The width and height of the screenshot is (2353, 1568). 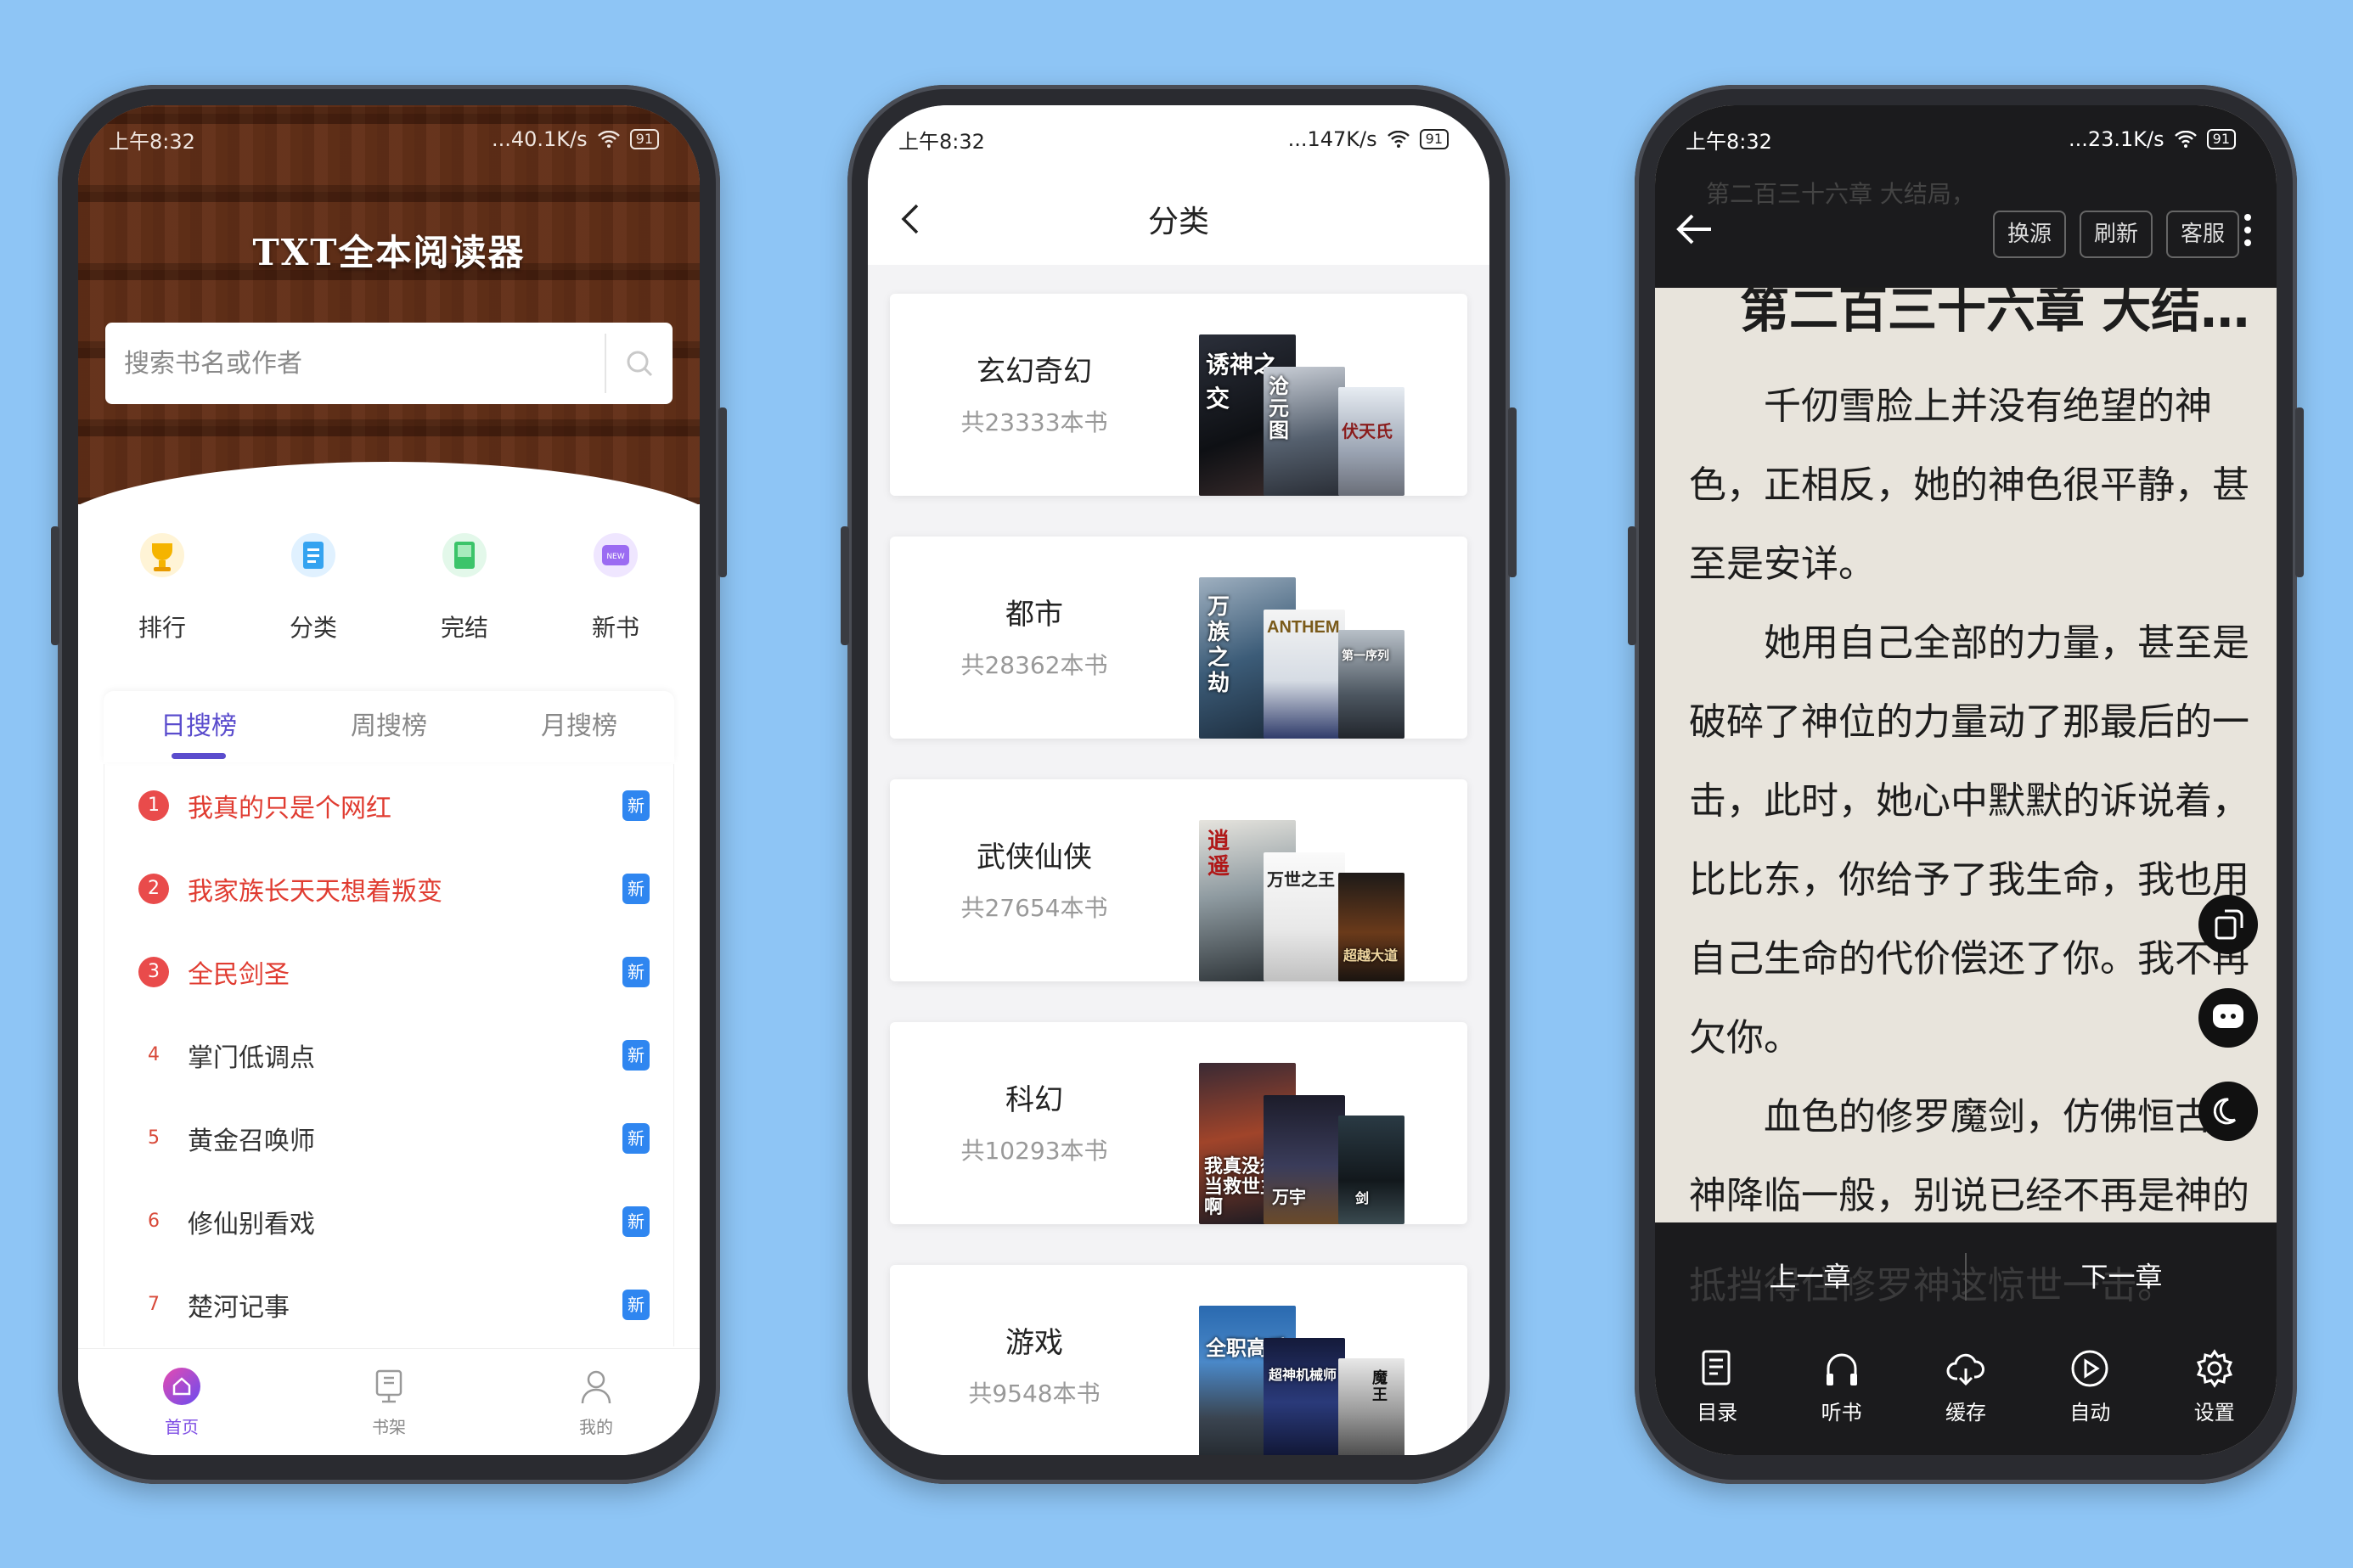 I want to click on category-count: 共28362本书, so click(x=1034, y=665).